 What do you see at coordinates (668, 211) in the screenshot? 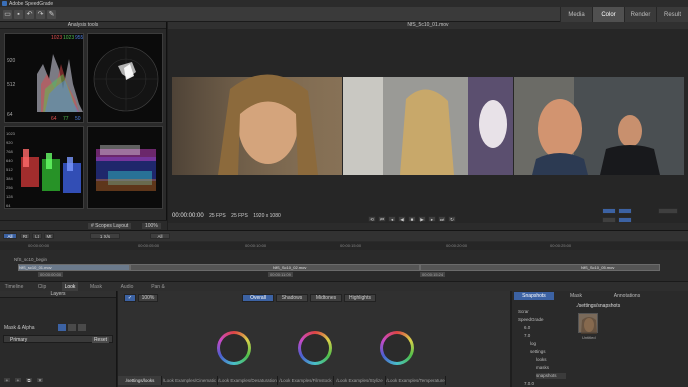
I see `fit-select` at bounding box center [668, 211].